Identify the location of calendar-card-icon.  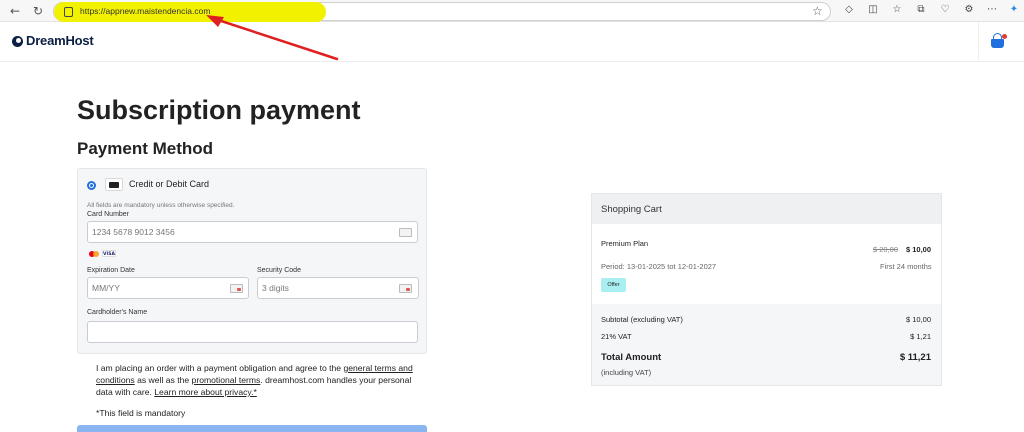
(236, 288).